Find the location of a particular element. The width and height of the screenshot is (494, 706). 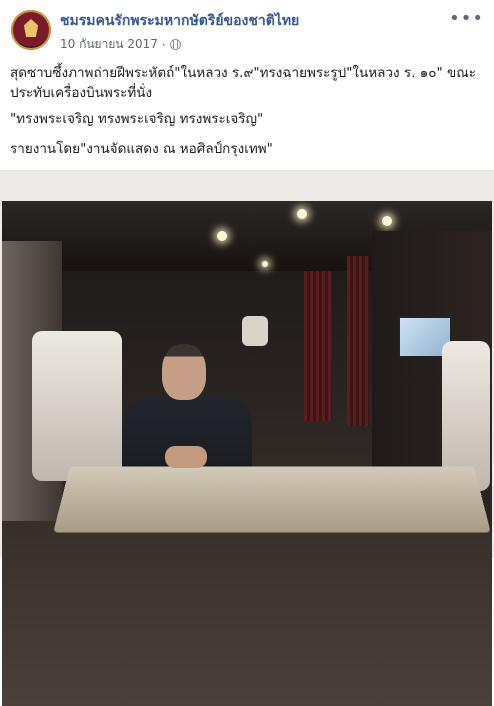

post-meta: 10 กันยายน 2017 · is located at coordinates (120, 44).